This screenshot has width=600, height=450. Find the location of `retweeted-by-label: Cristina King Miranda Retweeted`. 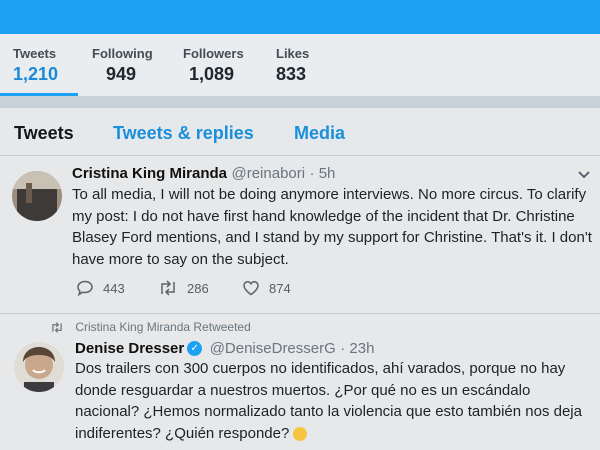

retweeted-by-label: Cristina King Miranda Retweeted is located at coordinates (162, 327).